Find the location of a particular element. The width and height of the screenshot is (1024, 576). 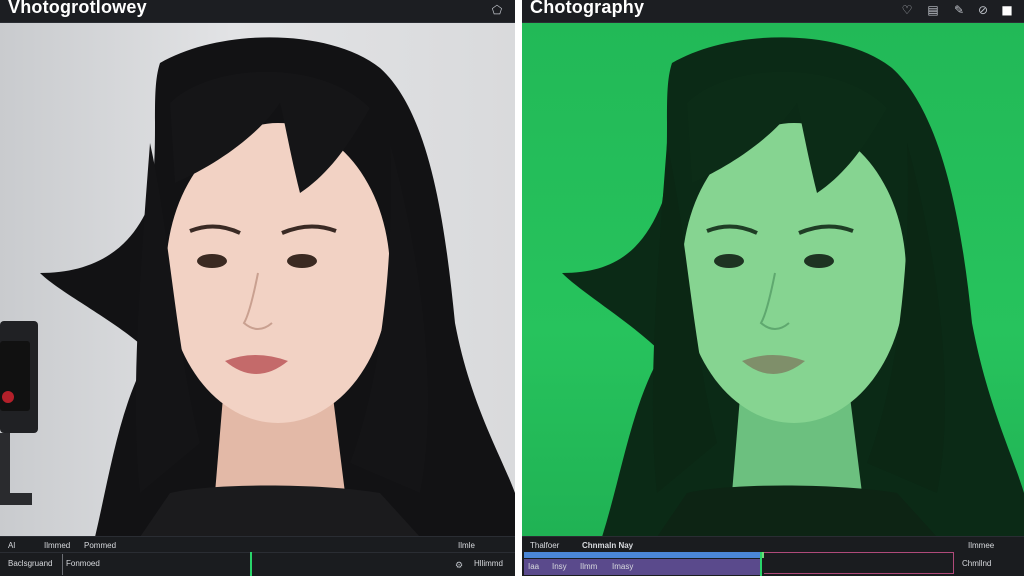

left-right-label-a: Ilmle is located at coordinates (466, 545).